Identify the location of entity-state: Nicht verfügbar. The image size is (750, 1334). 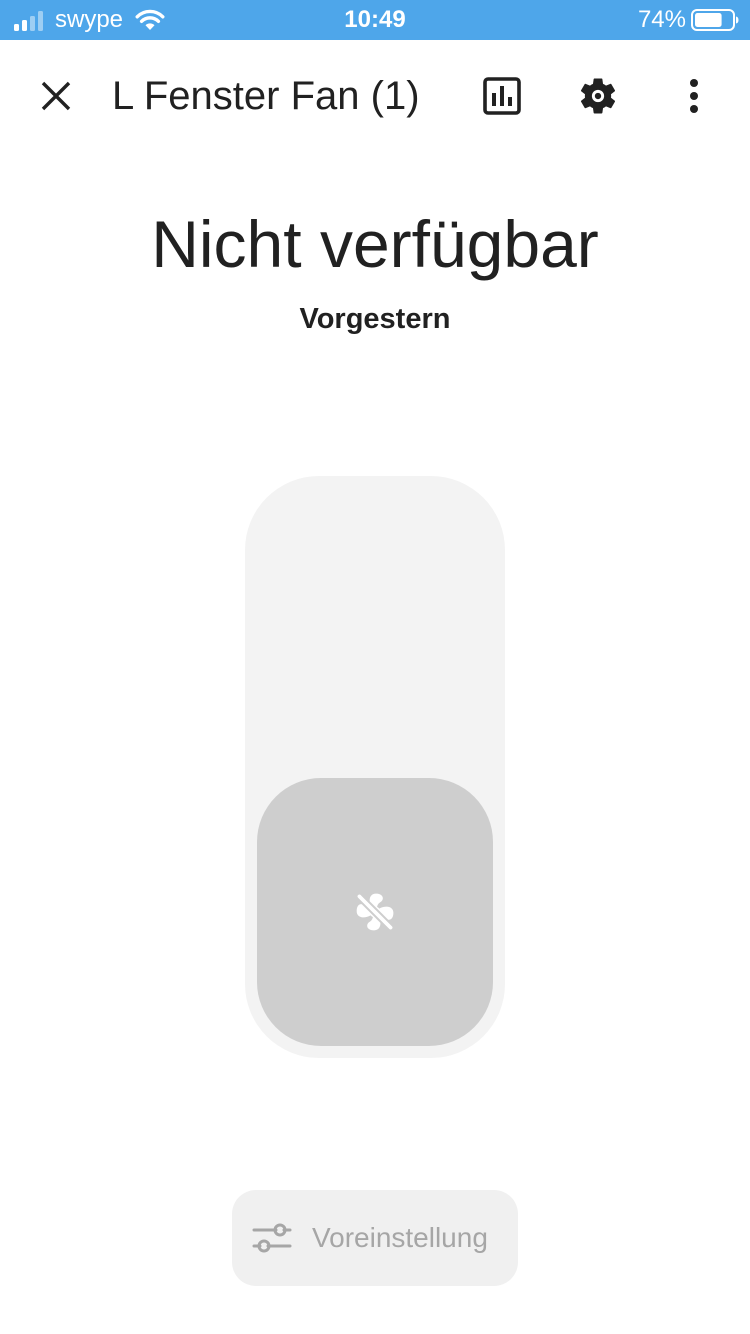
(375, 244).